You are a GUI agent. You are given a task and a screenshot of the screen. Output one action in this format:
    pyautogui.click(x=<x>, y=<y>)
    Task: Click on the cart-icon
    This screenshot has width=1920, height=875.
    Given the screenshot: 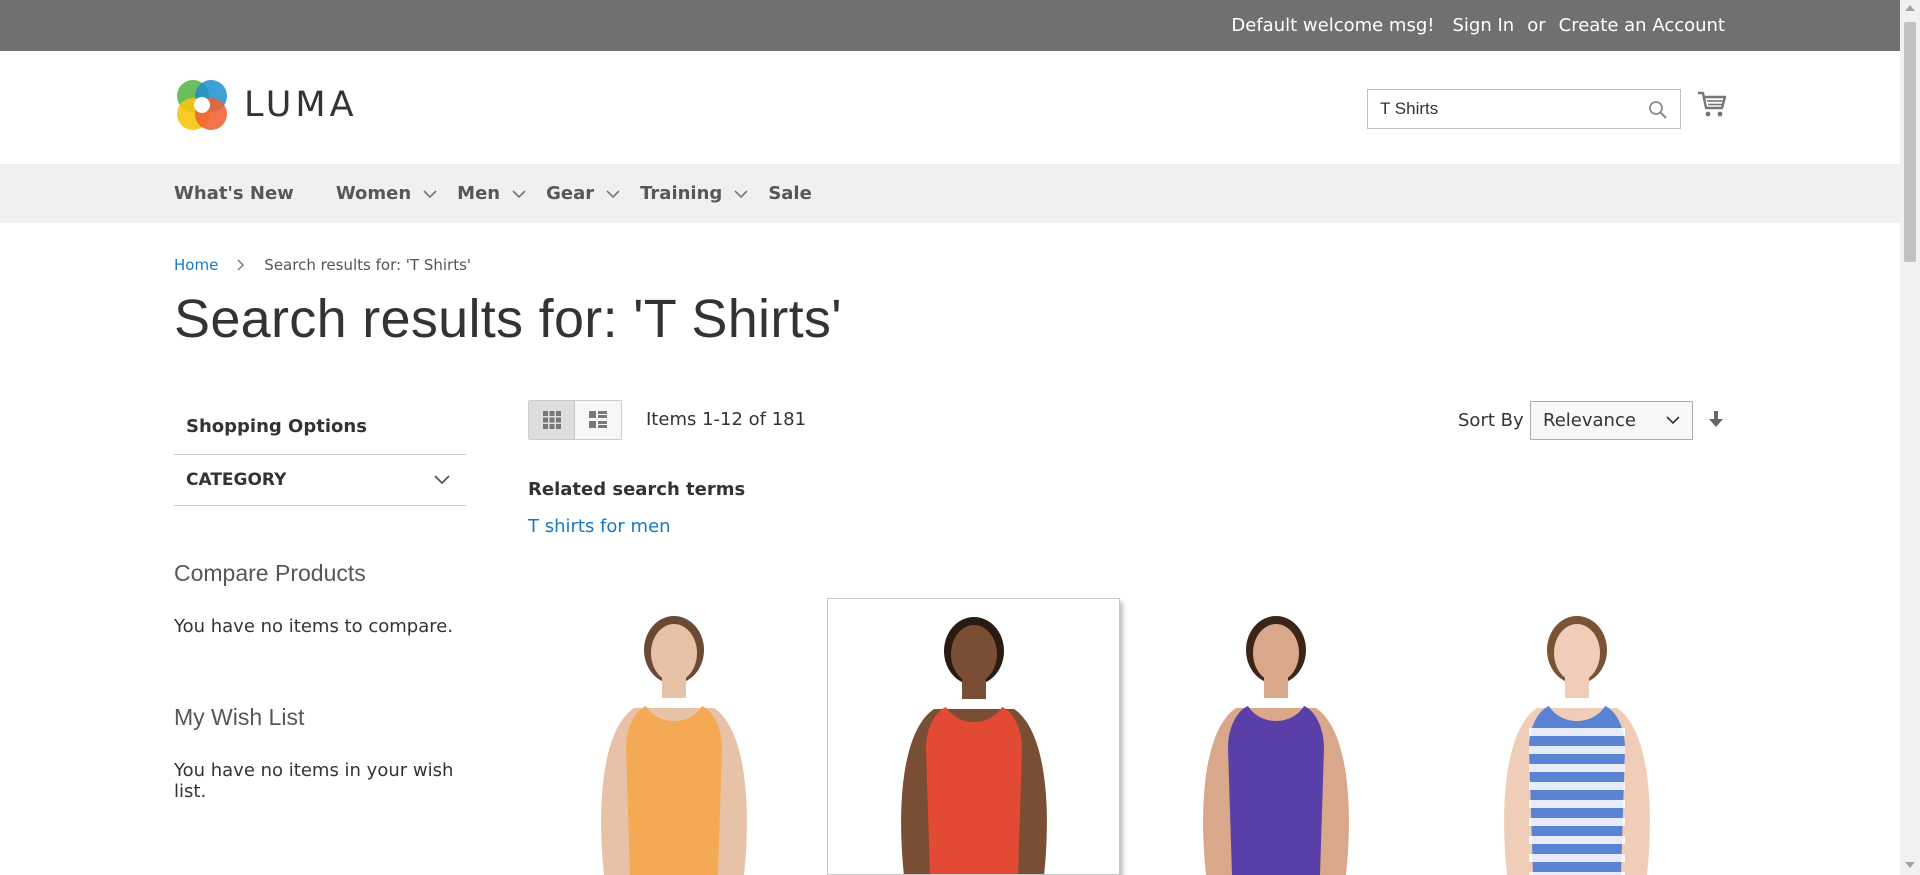 What is the action you would take?
    pyautogui.click(x=1712, y=104)
    